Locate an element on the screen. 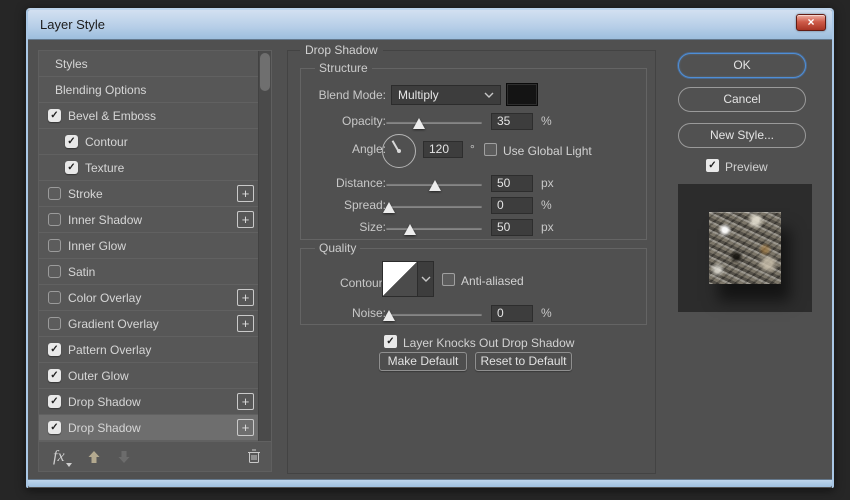  effect-label: Styles is located at coordinates (71, 63).